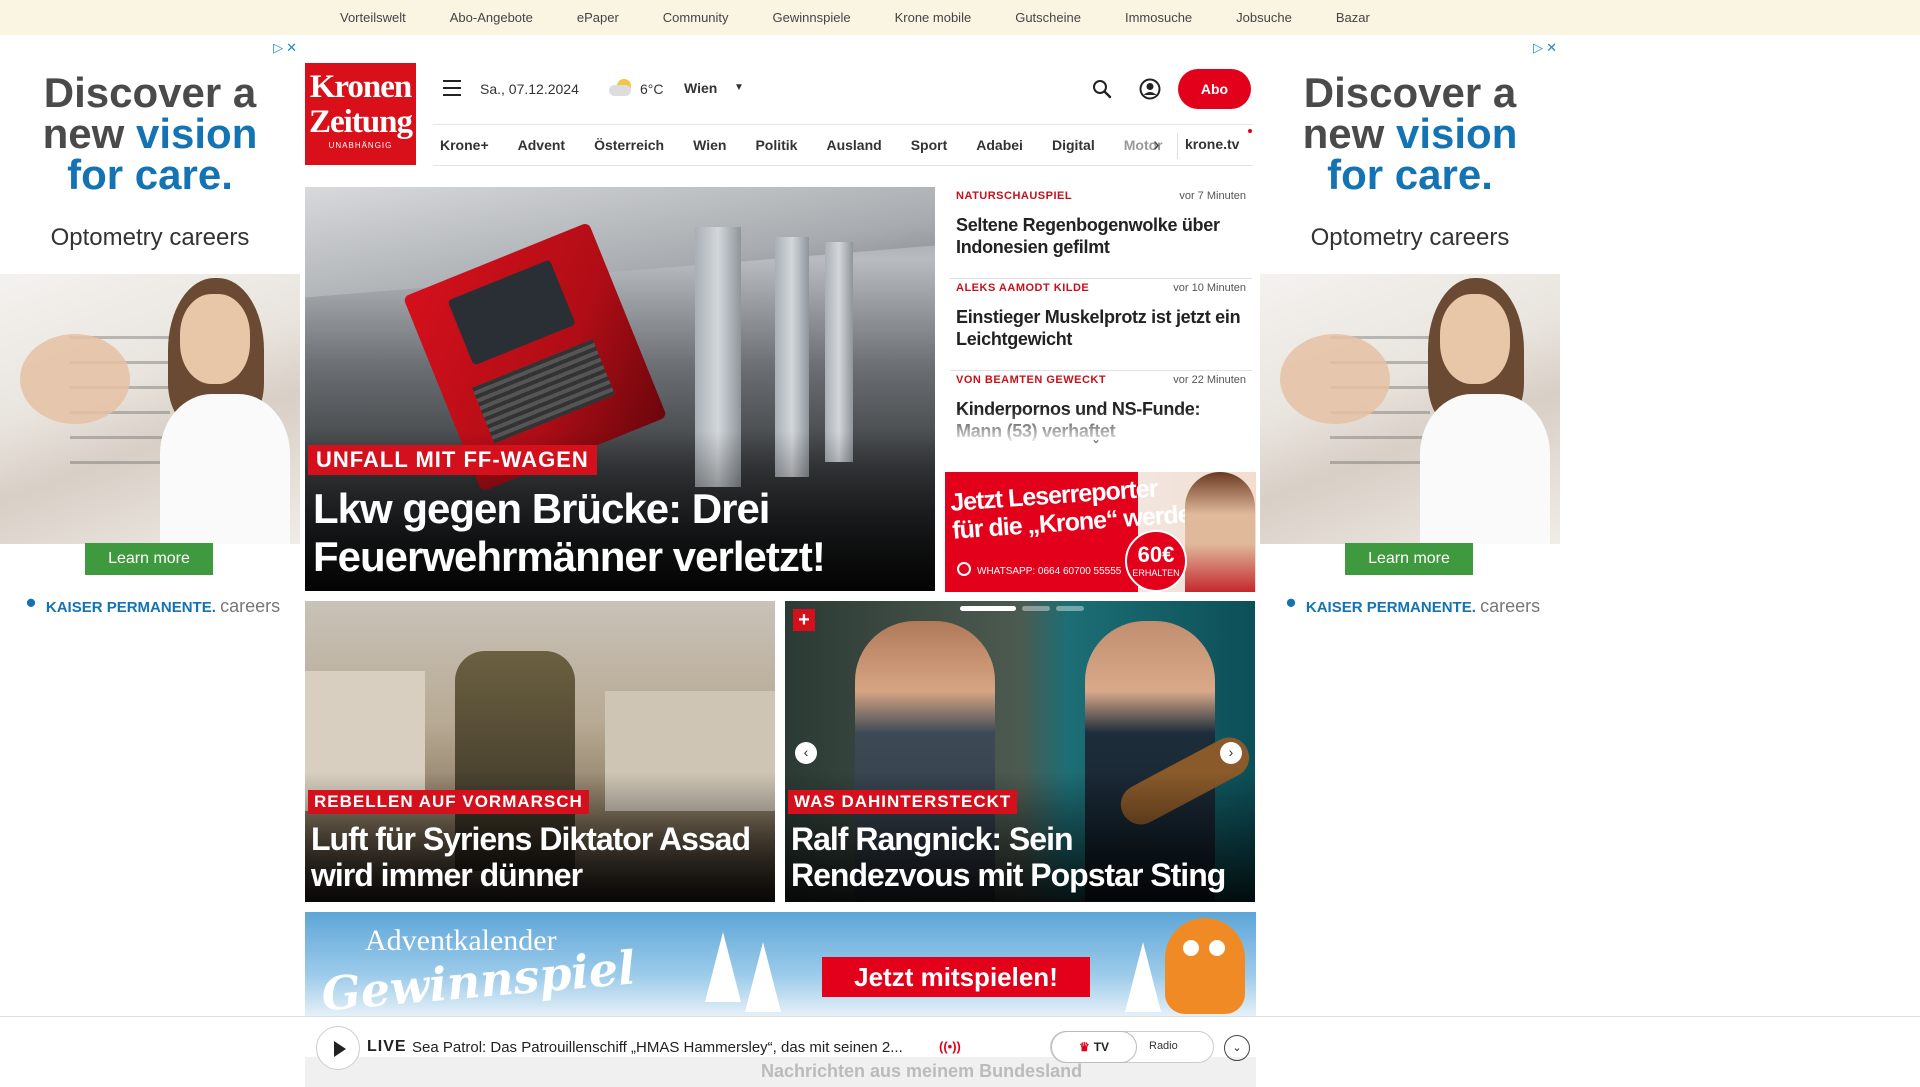 This screenshot has height=1087, width=1920. What do you see at coordinates (956, 977) in the screenshot?
I see `advent-cta-button: Jetzt mitspielen!` at bounding box center [956, 977].